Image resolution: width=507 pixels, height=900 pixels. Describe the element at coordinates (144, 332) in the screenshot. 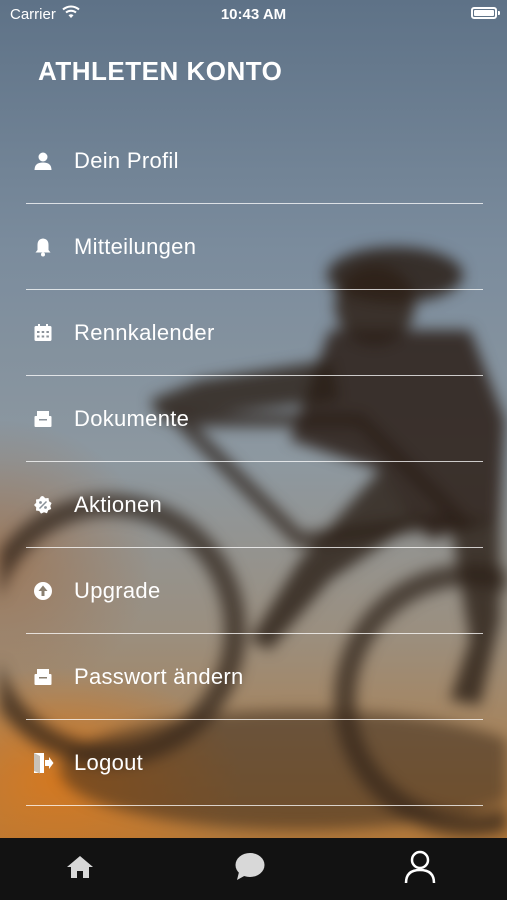

I see `menu-item-label: Rennkalender` at that location.